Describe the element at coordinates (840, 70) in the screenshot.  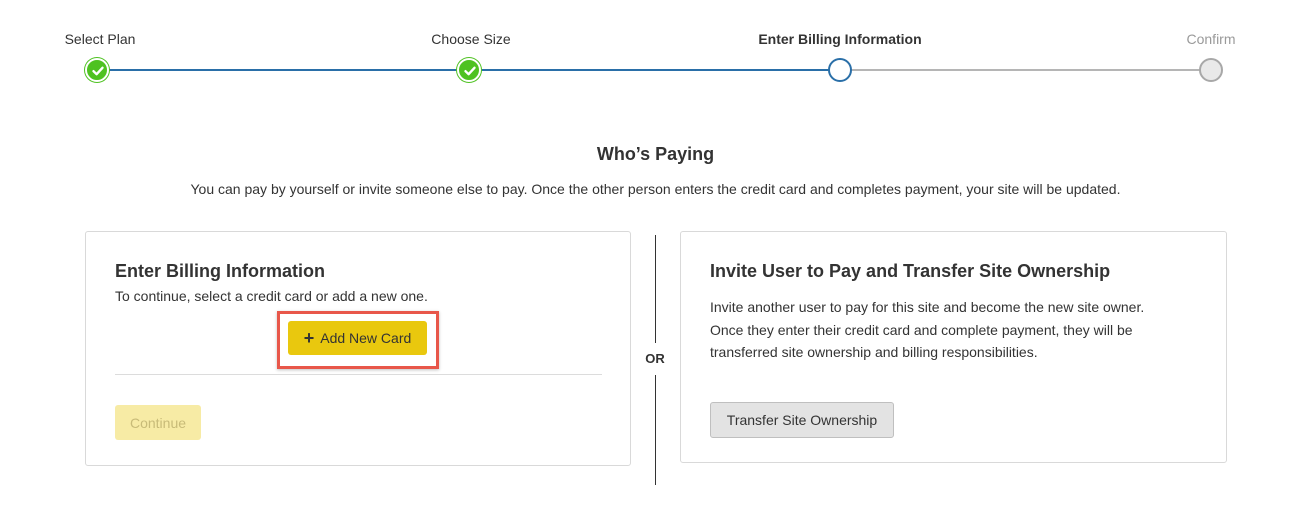
I see `step-current-dot` at that location.